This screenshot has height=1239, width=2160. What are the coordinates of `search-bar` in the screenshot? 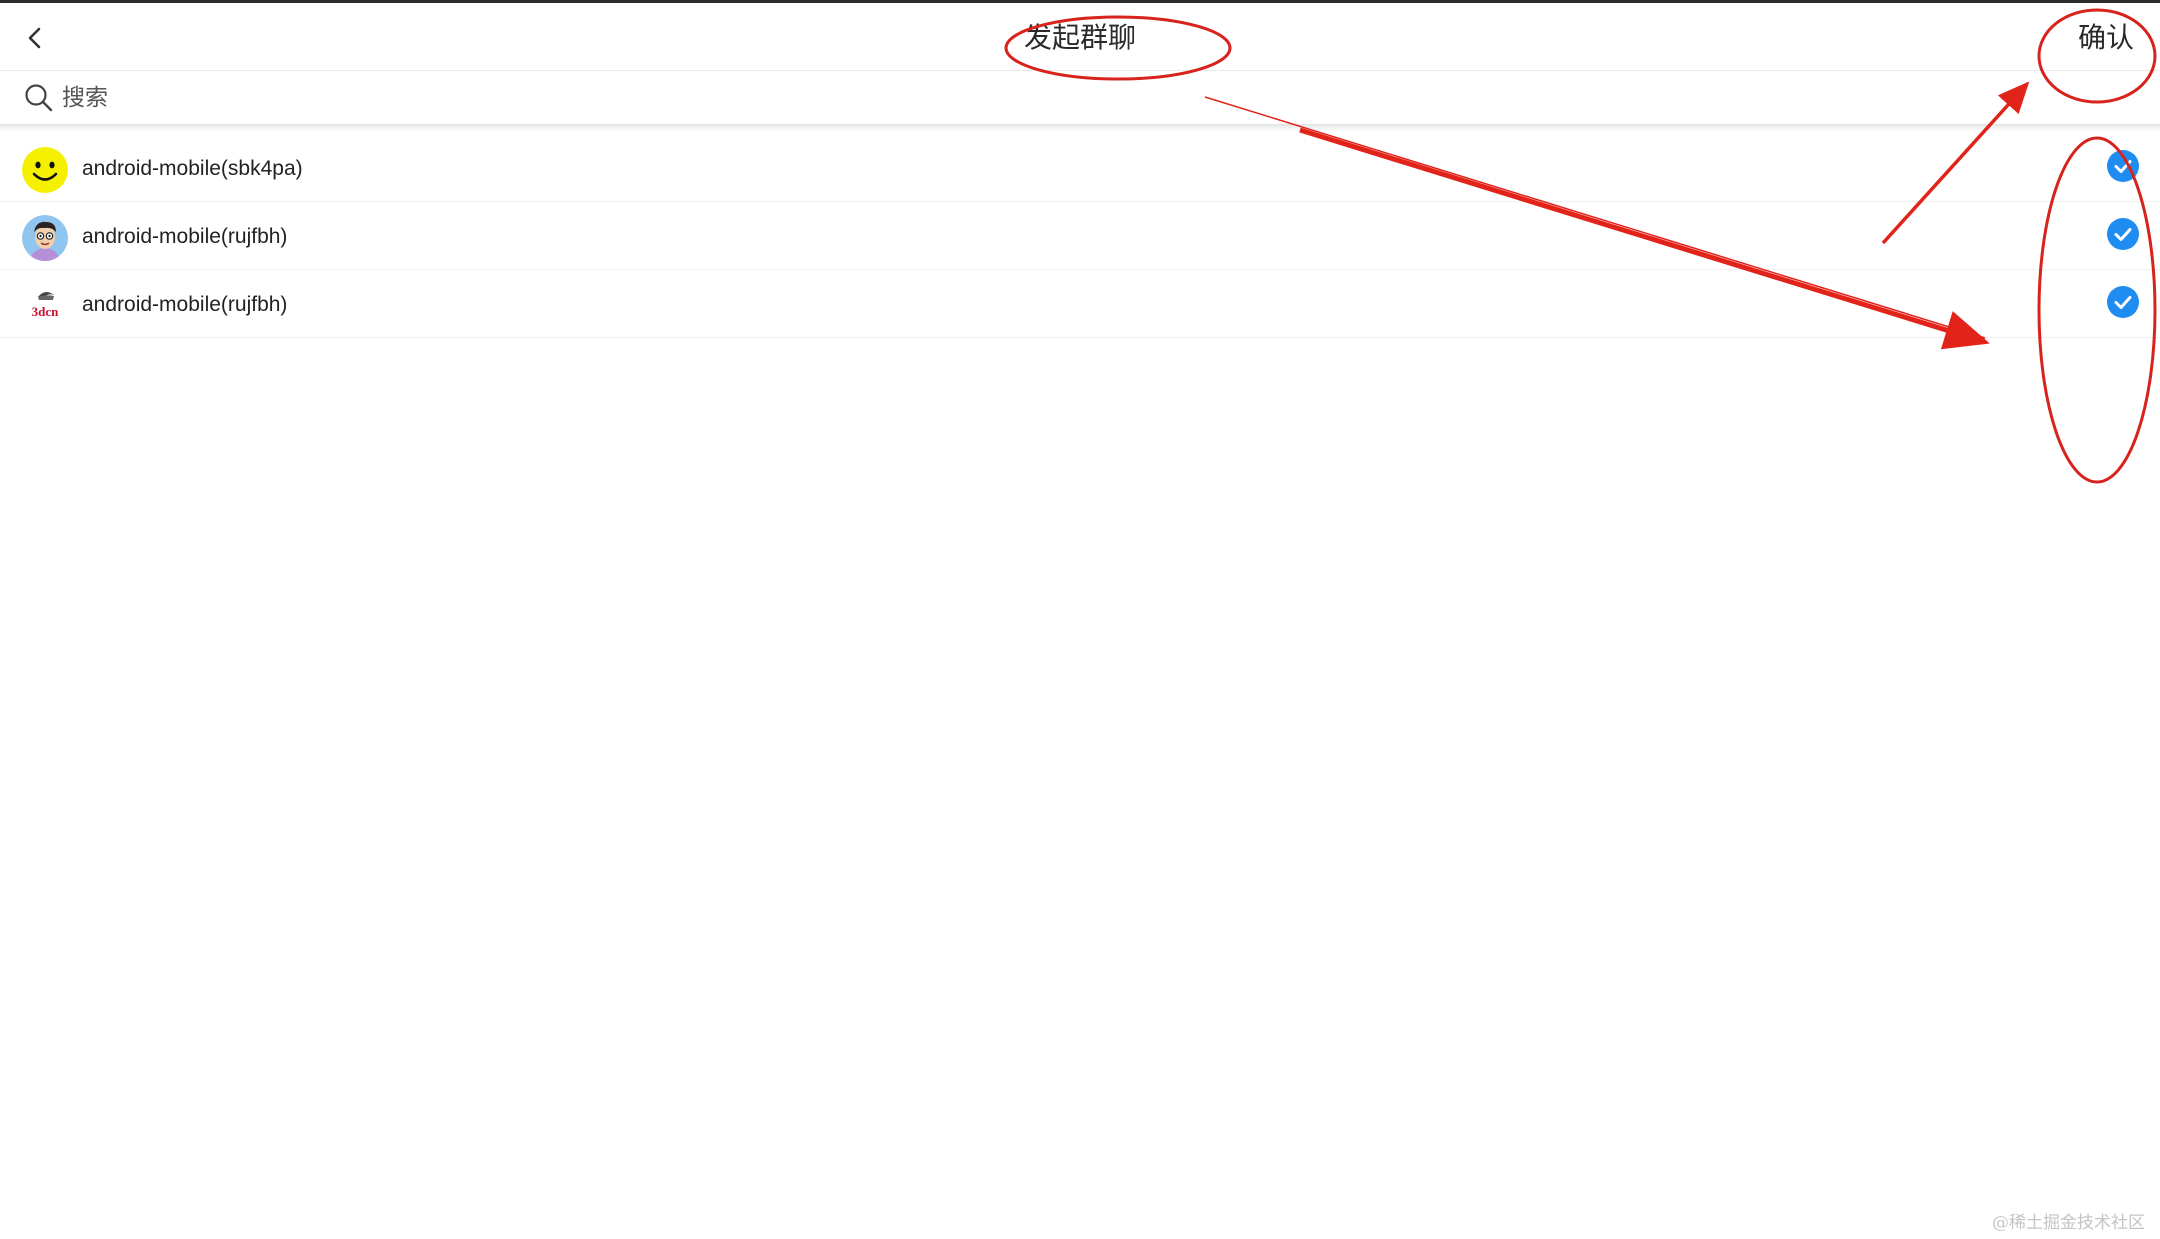 It's located at (1080, 98).